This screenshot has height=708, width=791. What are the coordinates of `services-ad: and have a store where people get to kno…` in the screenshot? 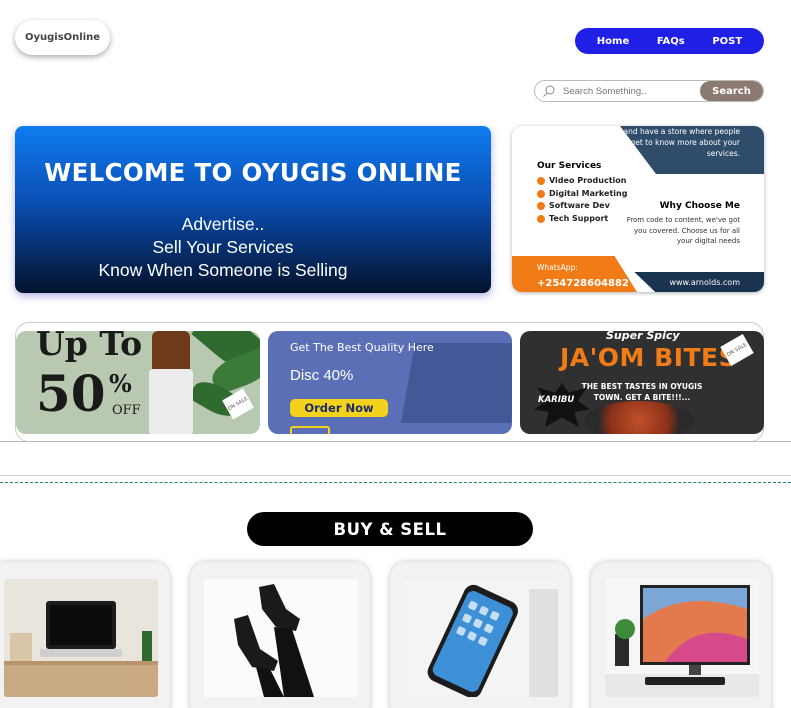 It's located at (638, 209).